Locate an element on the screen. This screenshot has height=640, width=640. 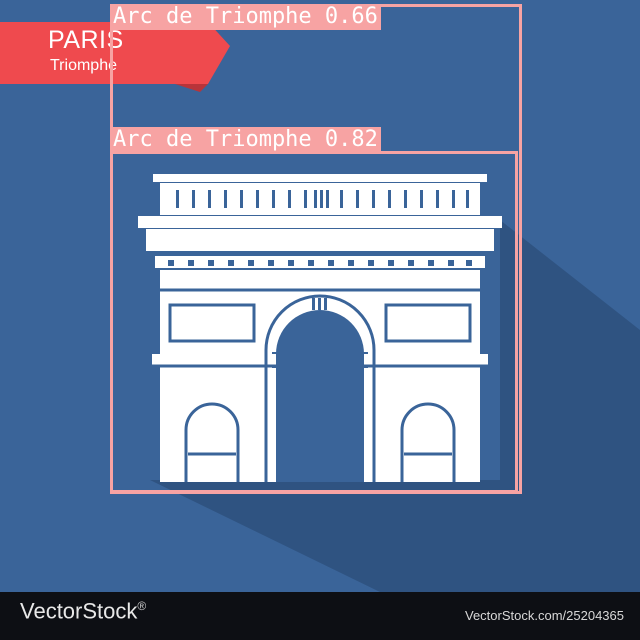
ribbon-subtitle: Triomphe is located at coordinates (83, 65).